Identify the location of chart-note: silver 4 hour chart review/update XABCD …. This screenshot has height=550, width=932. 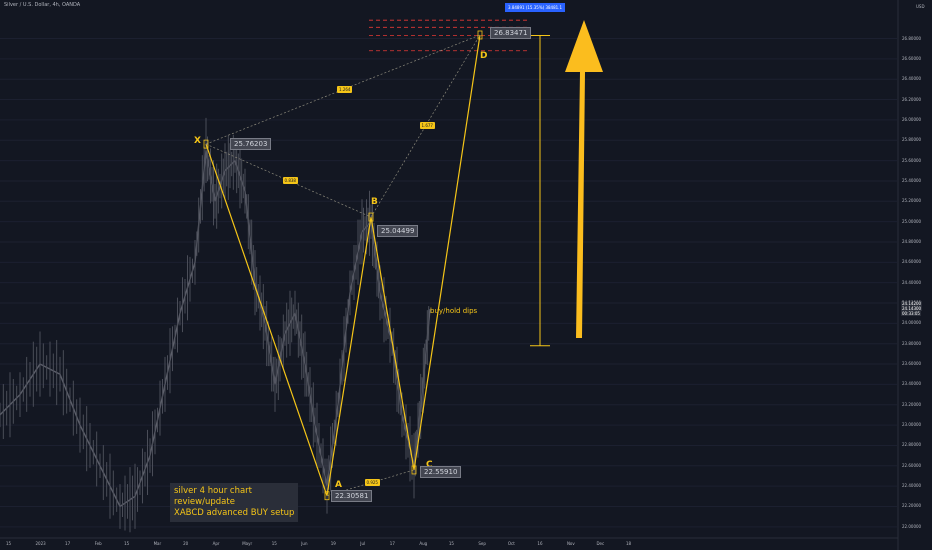
(234, 502).